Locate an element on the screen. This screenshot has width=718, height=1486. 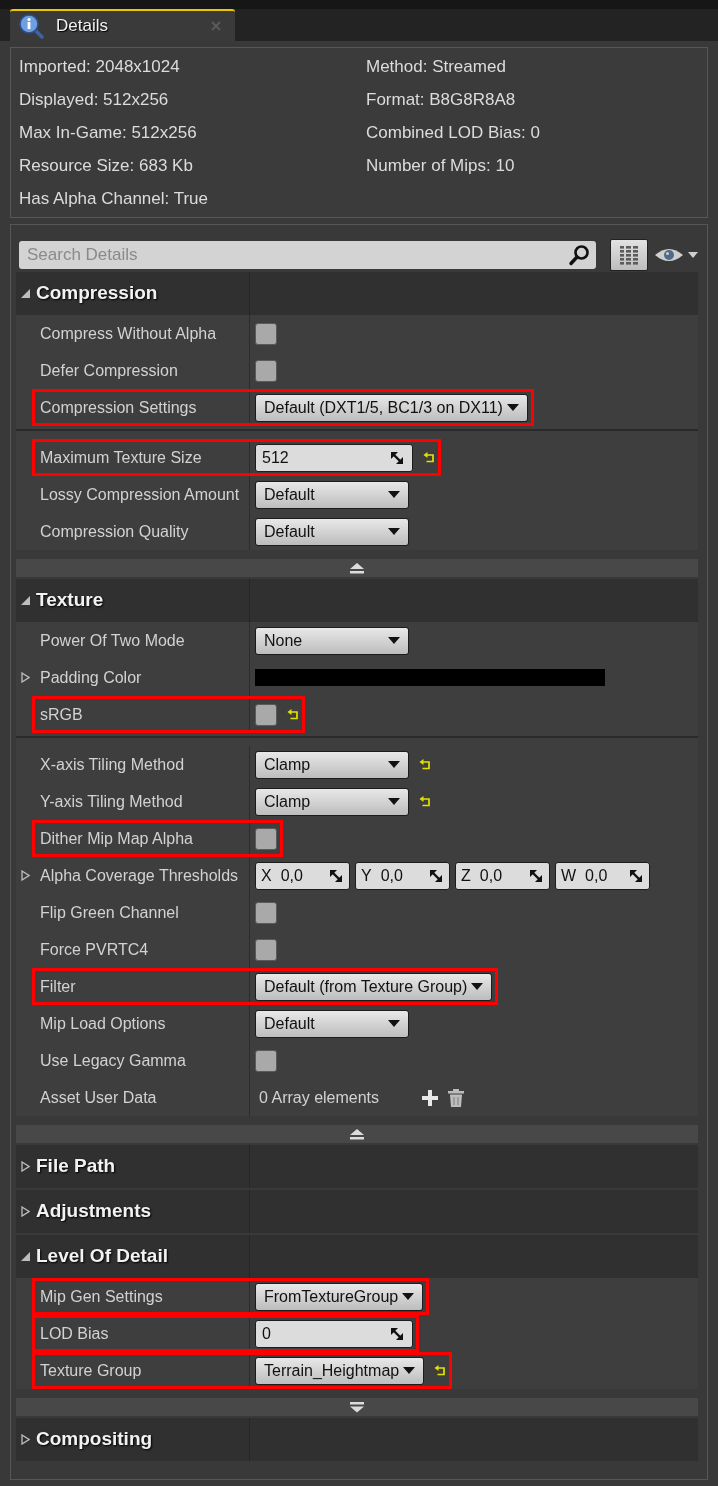
view-options-button is located at coordinates (676, 255).